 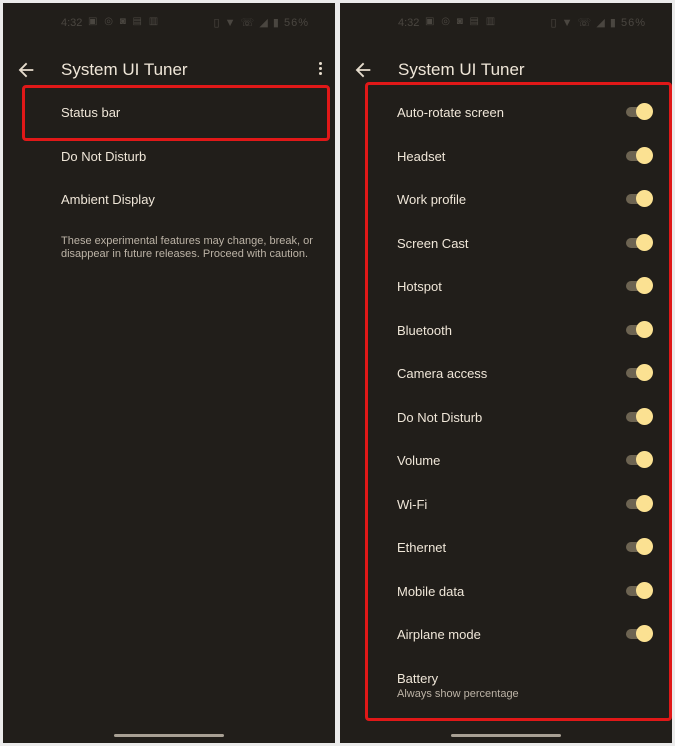 What do you see at coordinates (108, 199) in the screenshot?
I see `menu-item-ambient-display: Ambient Display` at bounding box center [108, 199].